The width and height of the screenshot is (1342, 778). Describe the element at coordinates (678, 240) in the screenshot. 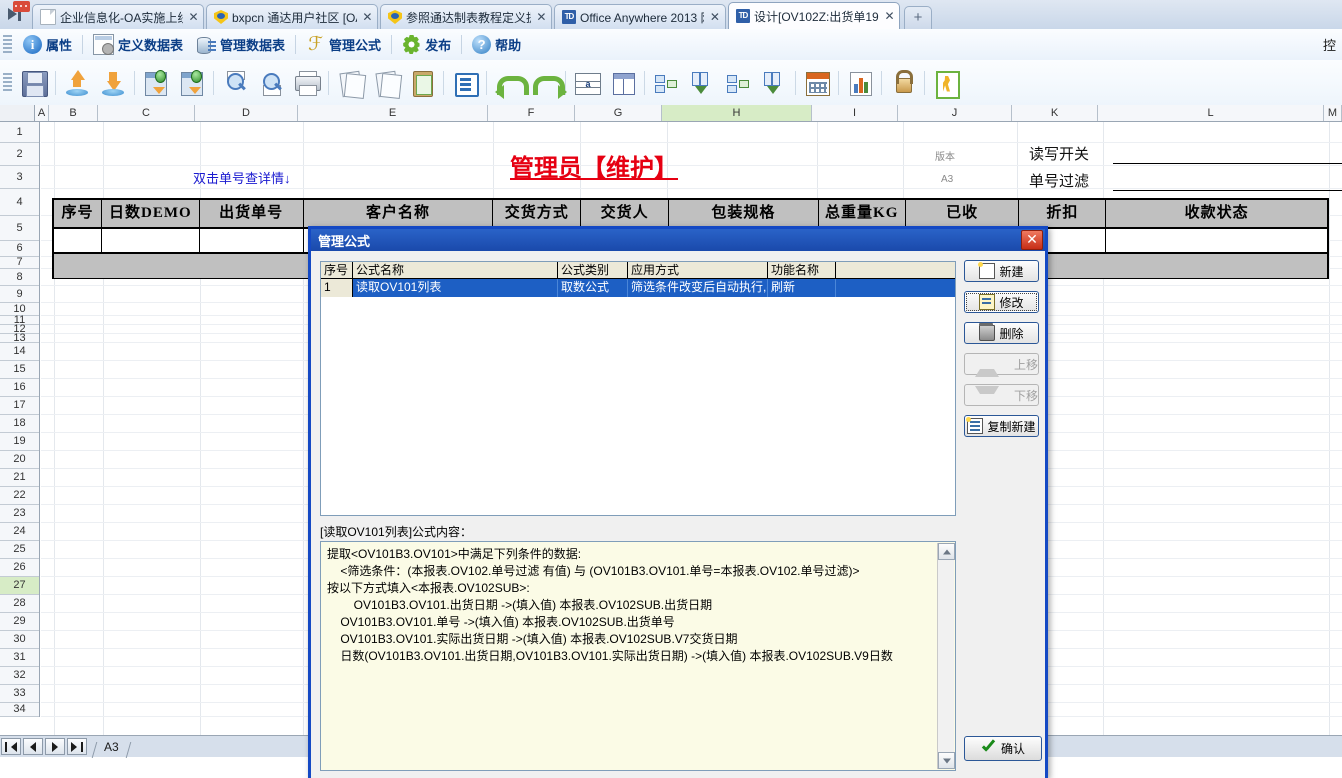

I see `dialog-title-bar: 管理公式 ✕` at that location.